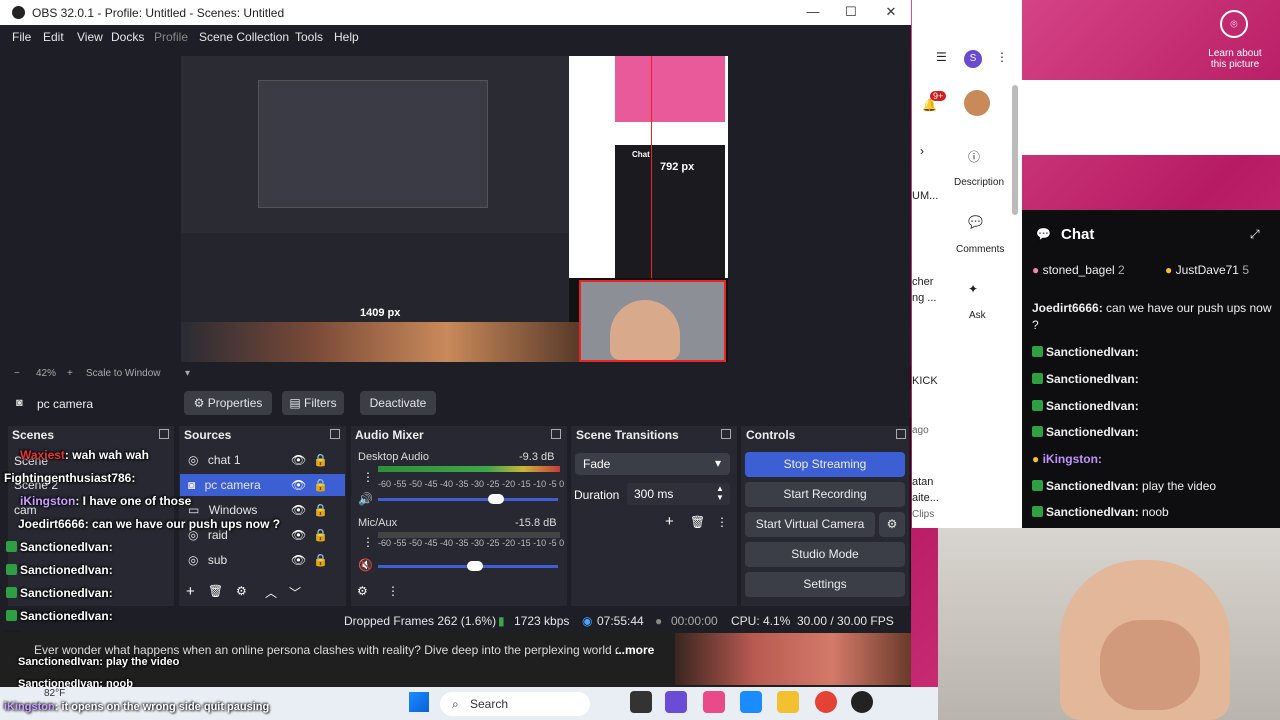  I want to click on avatar: S, so click(973, 59).